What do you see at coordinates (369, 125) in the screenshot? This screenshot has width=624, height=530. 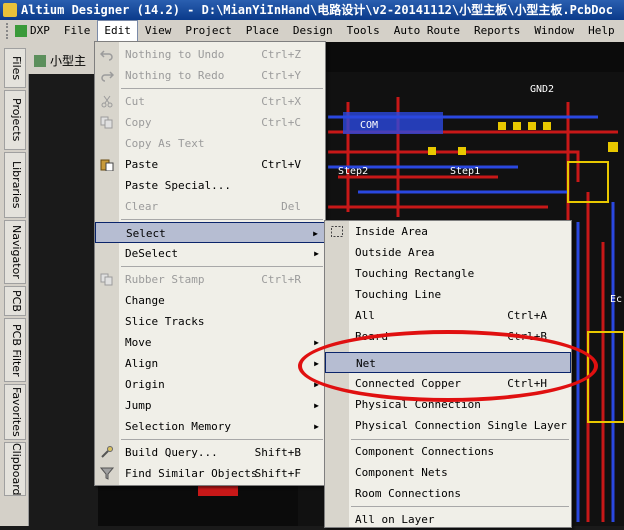 I see `pcb-label-com: COM` at bounding box center [369, 125].